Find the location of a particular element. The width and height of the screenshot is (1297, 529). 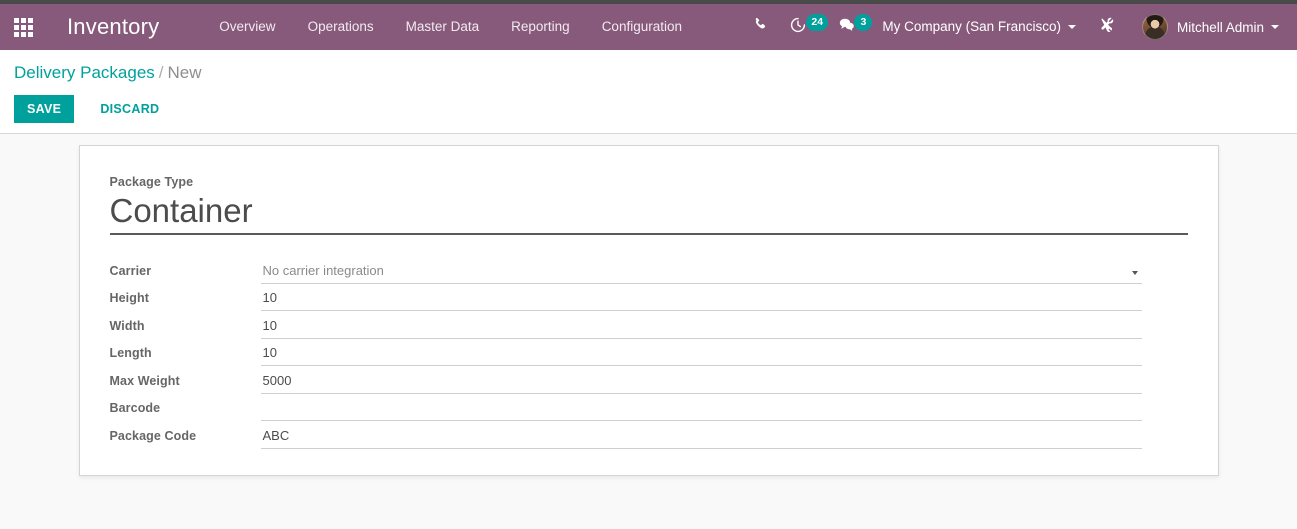

menu-item-operations: Operations is located at coordinates (341, 27).